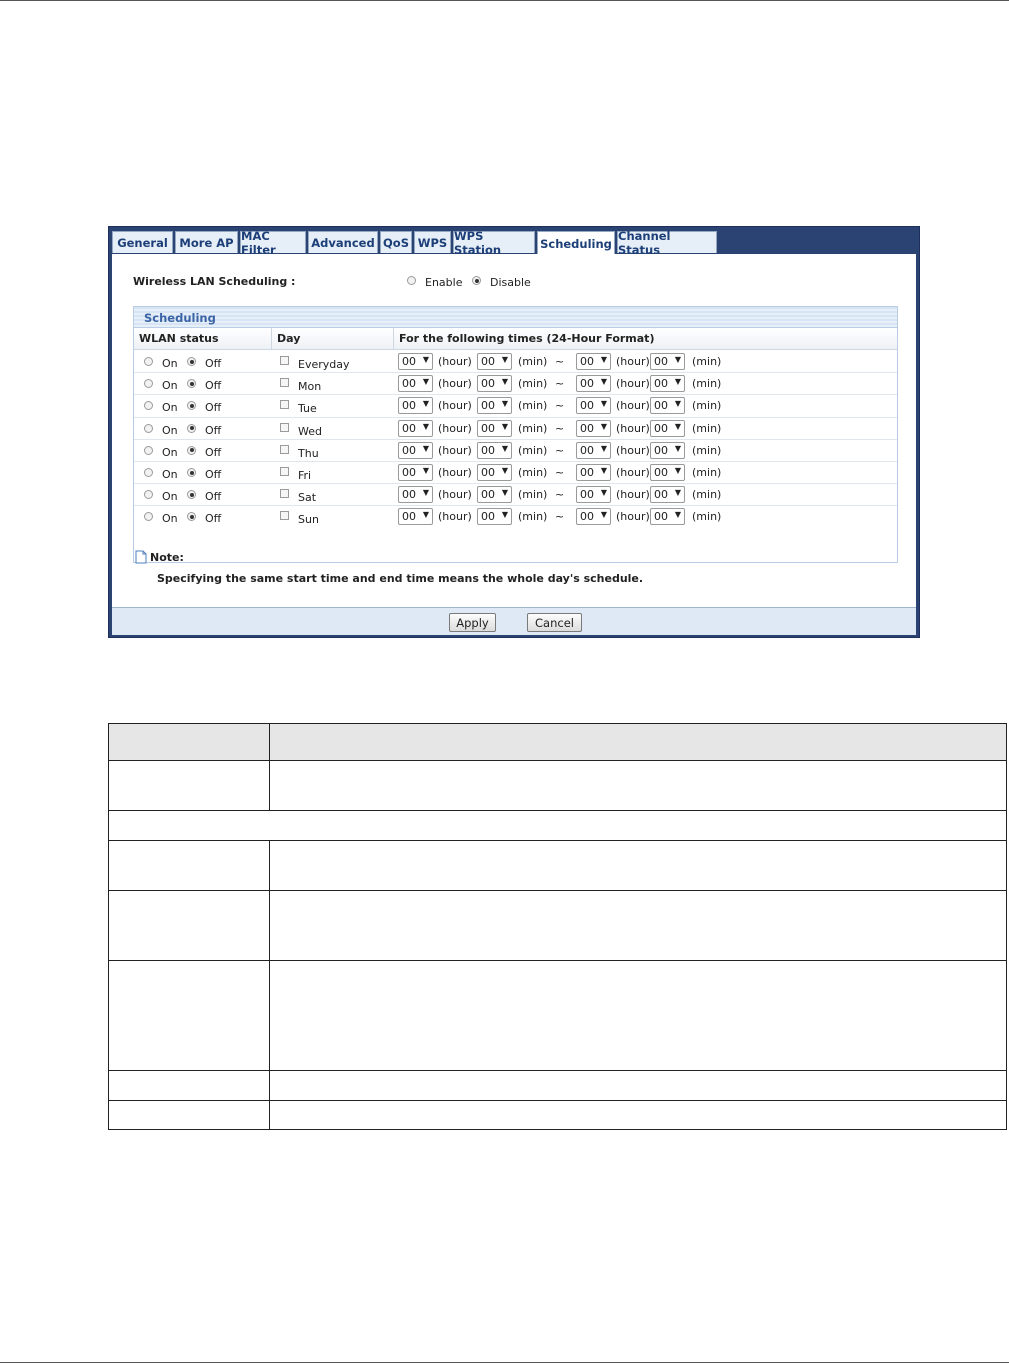  What do you see at coordinates (396, 242) in the screenshot?
I see `tab-qos: QoS` at bounding box center [396, 242].